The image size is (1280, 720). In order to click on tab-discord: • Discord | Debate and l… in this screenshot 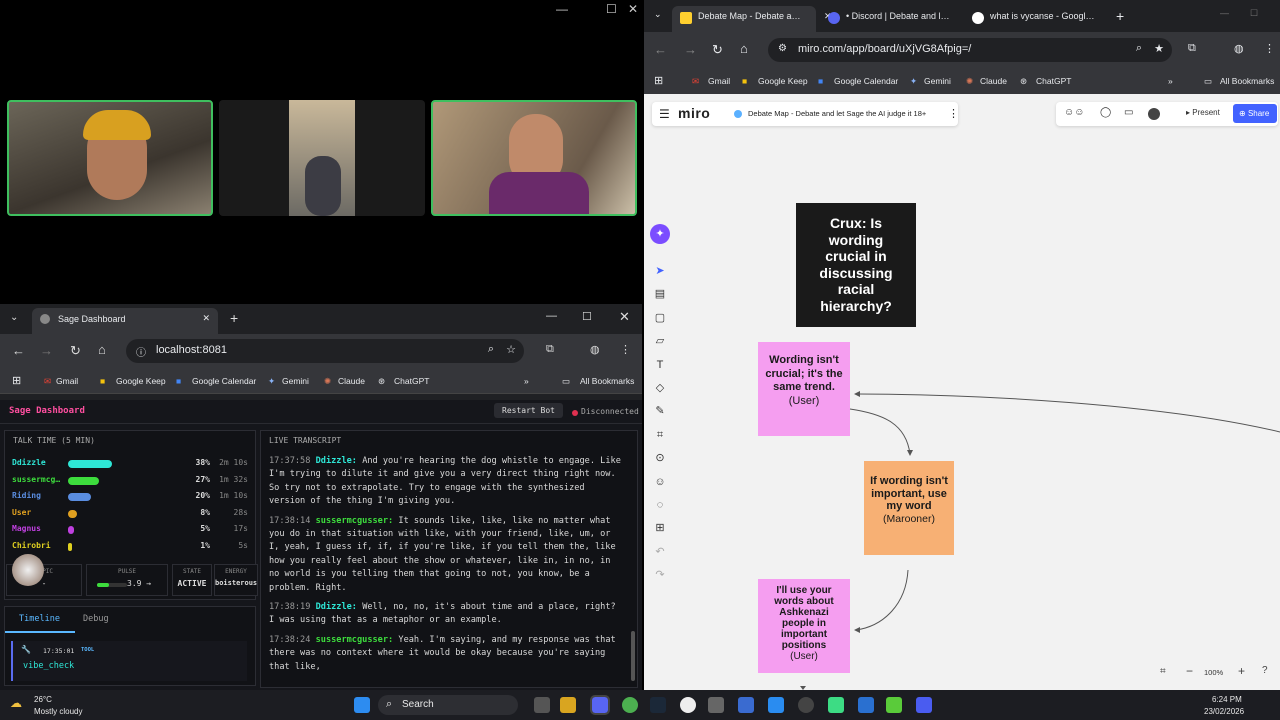, I will do `click(890, 19)`.